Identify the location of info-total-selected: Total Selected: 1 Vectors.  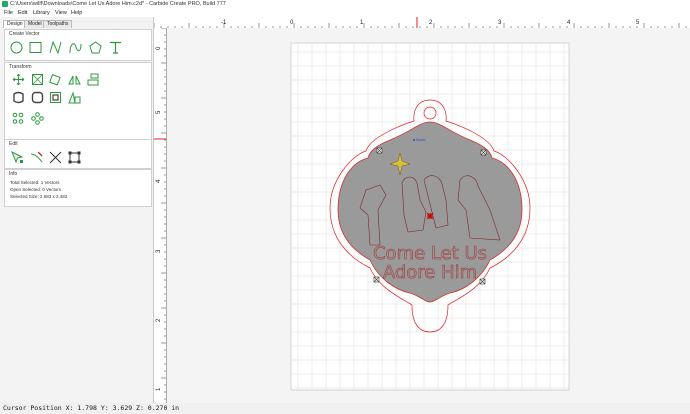
(35, 182).